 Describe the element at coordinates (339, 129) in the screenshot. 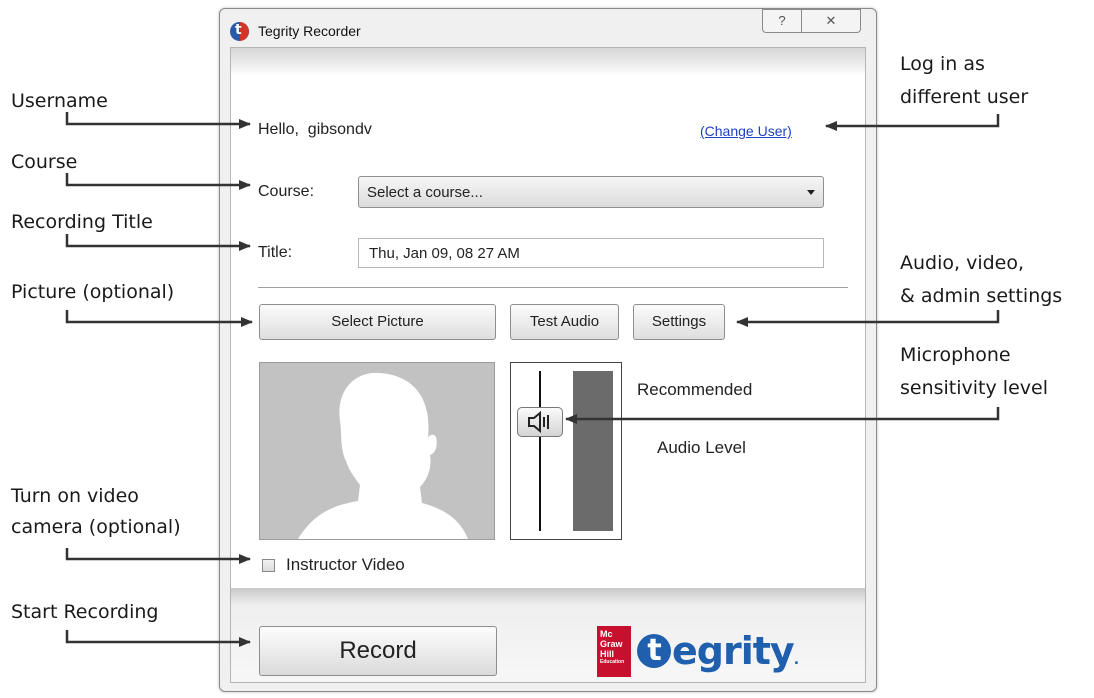

I see `username: gibsondv` at that location.